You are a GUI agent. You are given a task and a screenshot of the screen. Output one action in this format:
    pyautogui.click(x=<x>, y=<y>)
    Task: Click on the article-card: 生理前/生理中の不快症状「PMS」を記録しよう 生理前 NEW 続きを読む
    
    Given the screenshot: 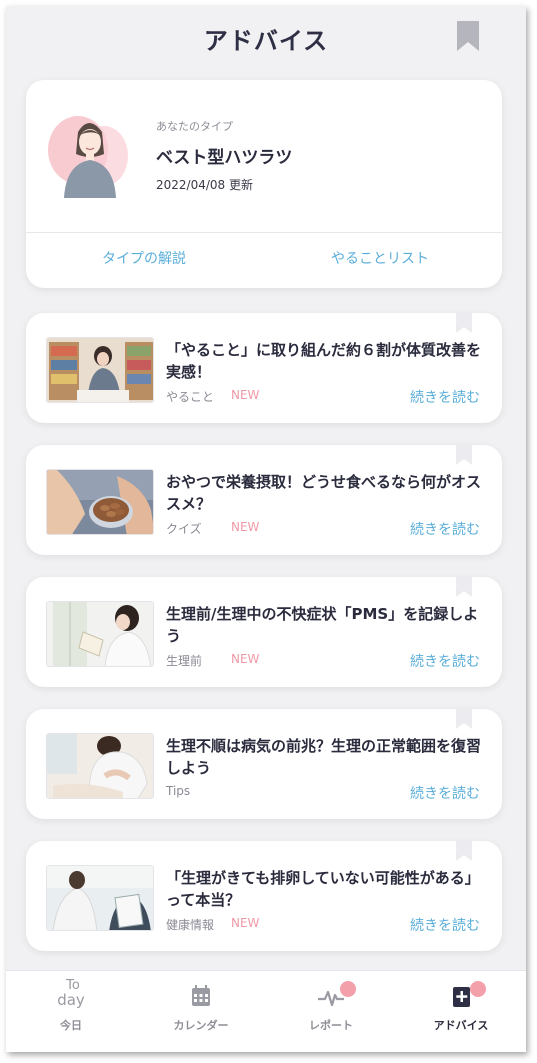 What is the action you would take?
    pyautogui.click(x=264, y=632)
    